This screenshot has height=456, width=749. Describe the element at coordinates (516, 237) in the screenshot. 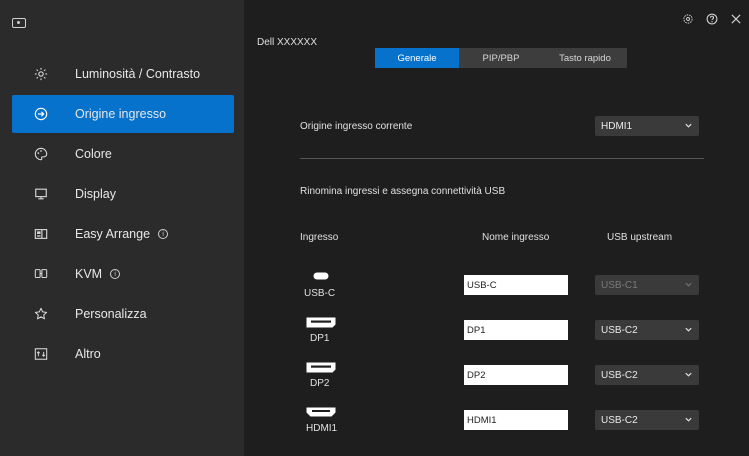

I see `column-header-name: Nome ingresso` at that location.